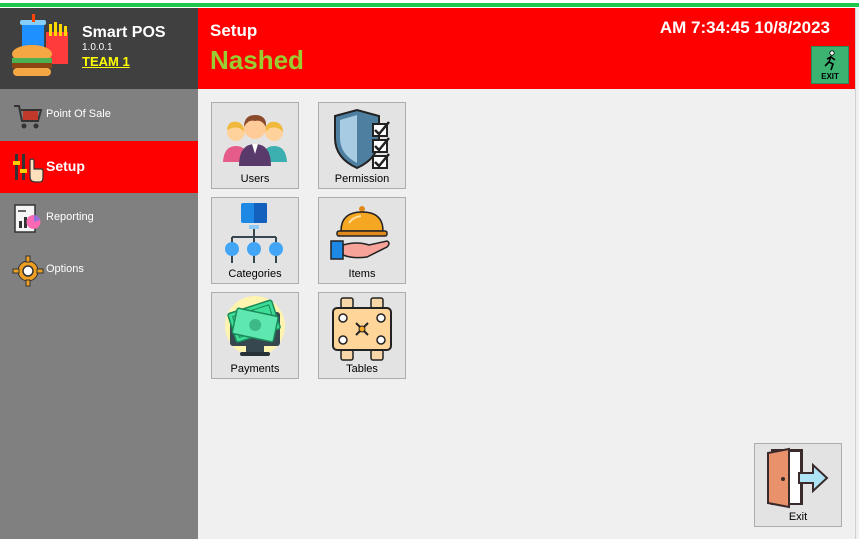 Image resolution: width=859 pixels, height=539 pixels. I want to click on tile-label: Users, so click(255, 179).